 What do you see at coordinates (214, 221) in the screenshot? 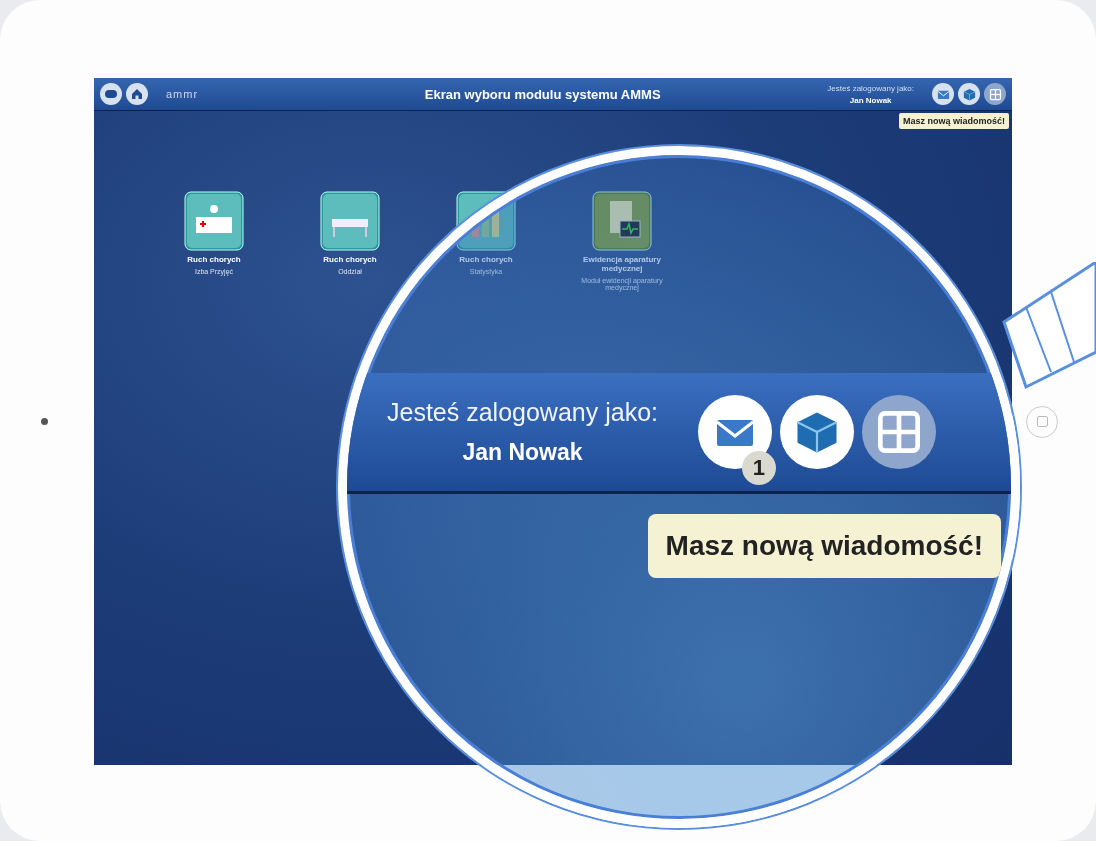
I see `admission-module-icon` at bounding box center [214, 221].